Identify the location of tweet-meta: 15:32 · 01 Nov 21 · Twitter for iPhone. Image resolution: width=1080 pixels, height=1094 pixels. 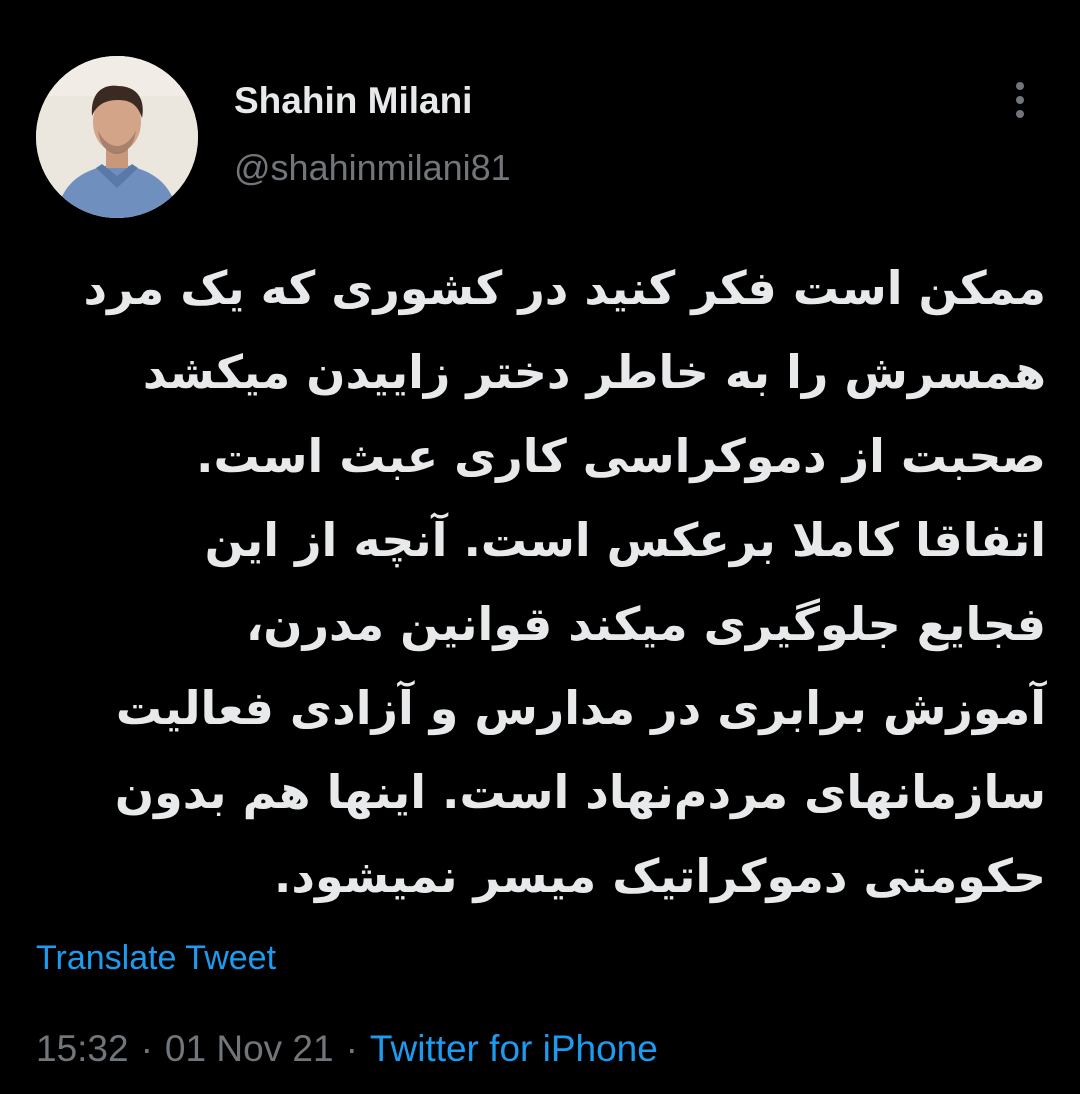
(347, 1049).